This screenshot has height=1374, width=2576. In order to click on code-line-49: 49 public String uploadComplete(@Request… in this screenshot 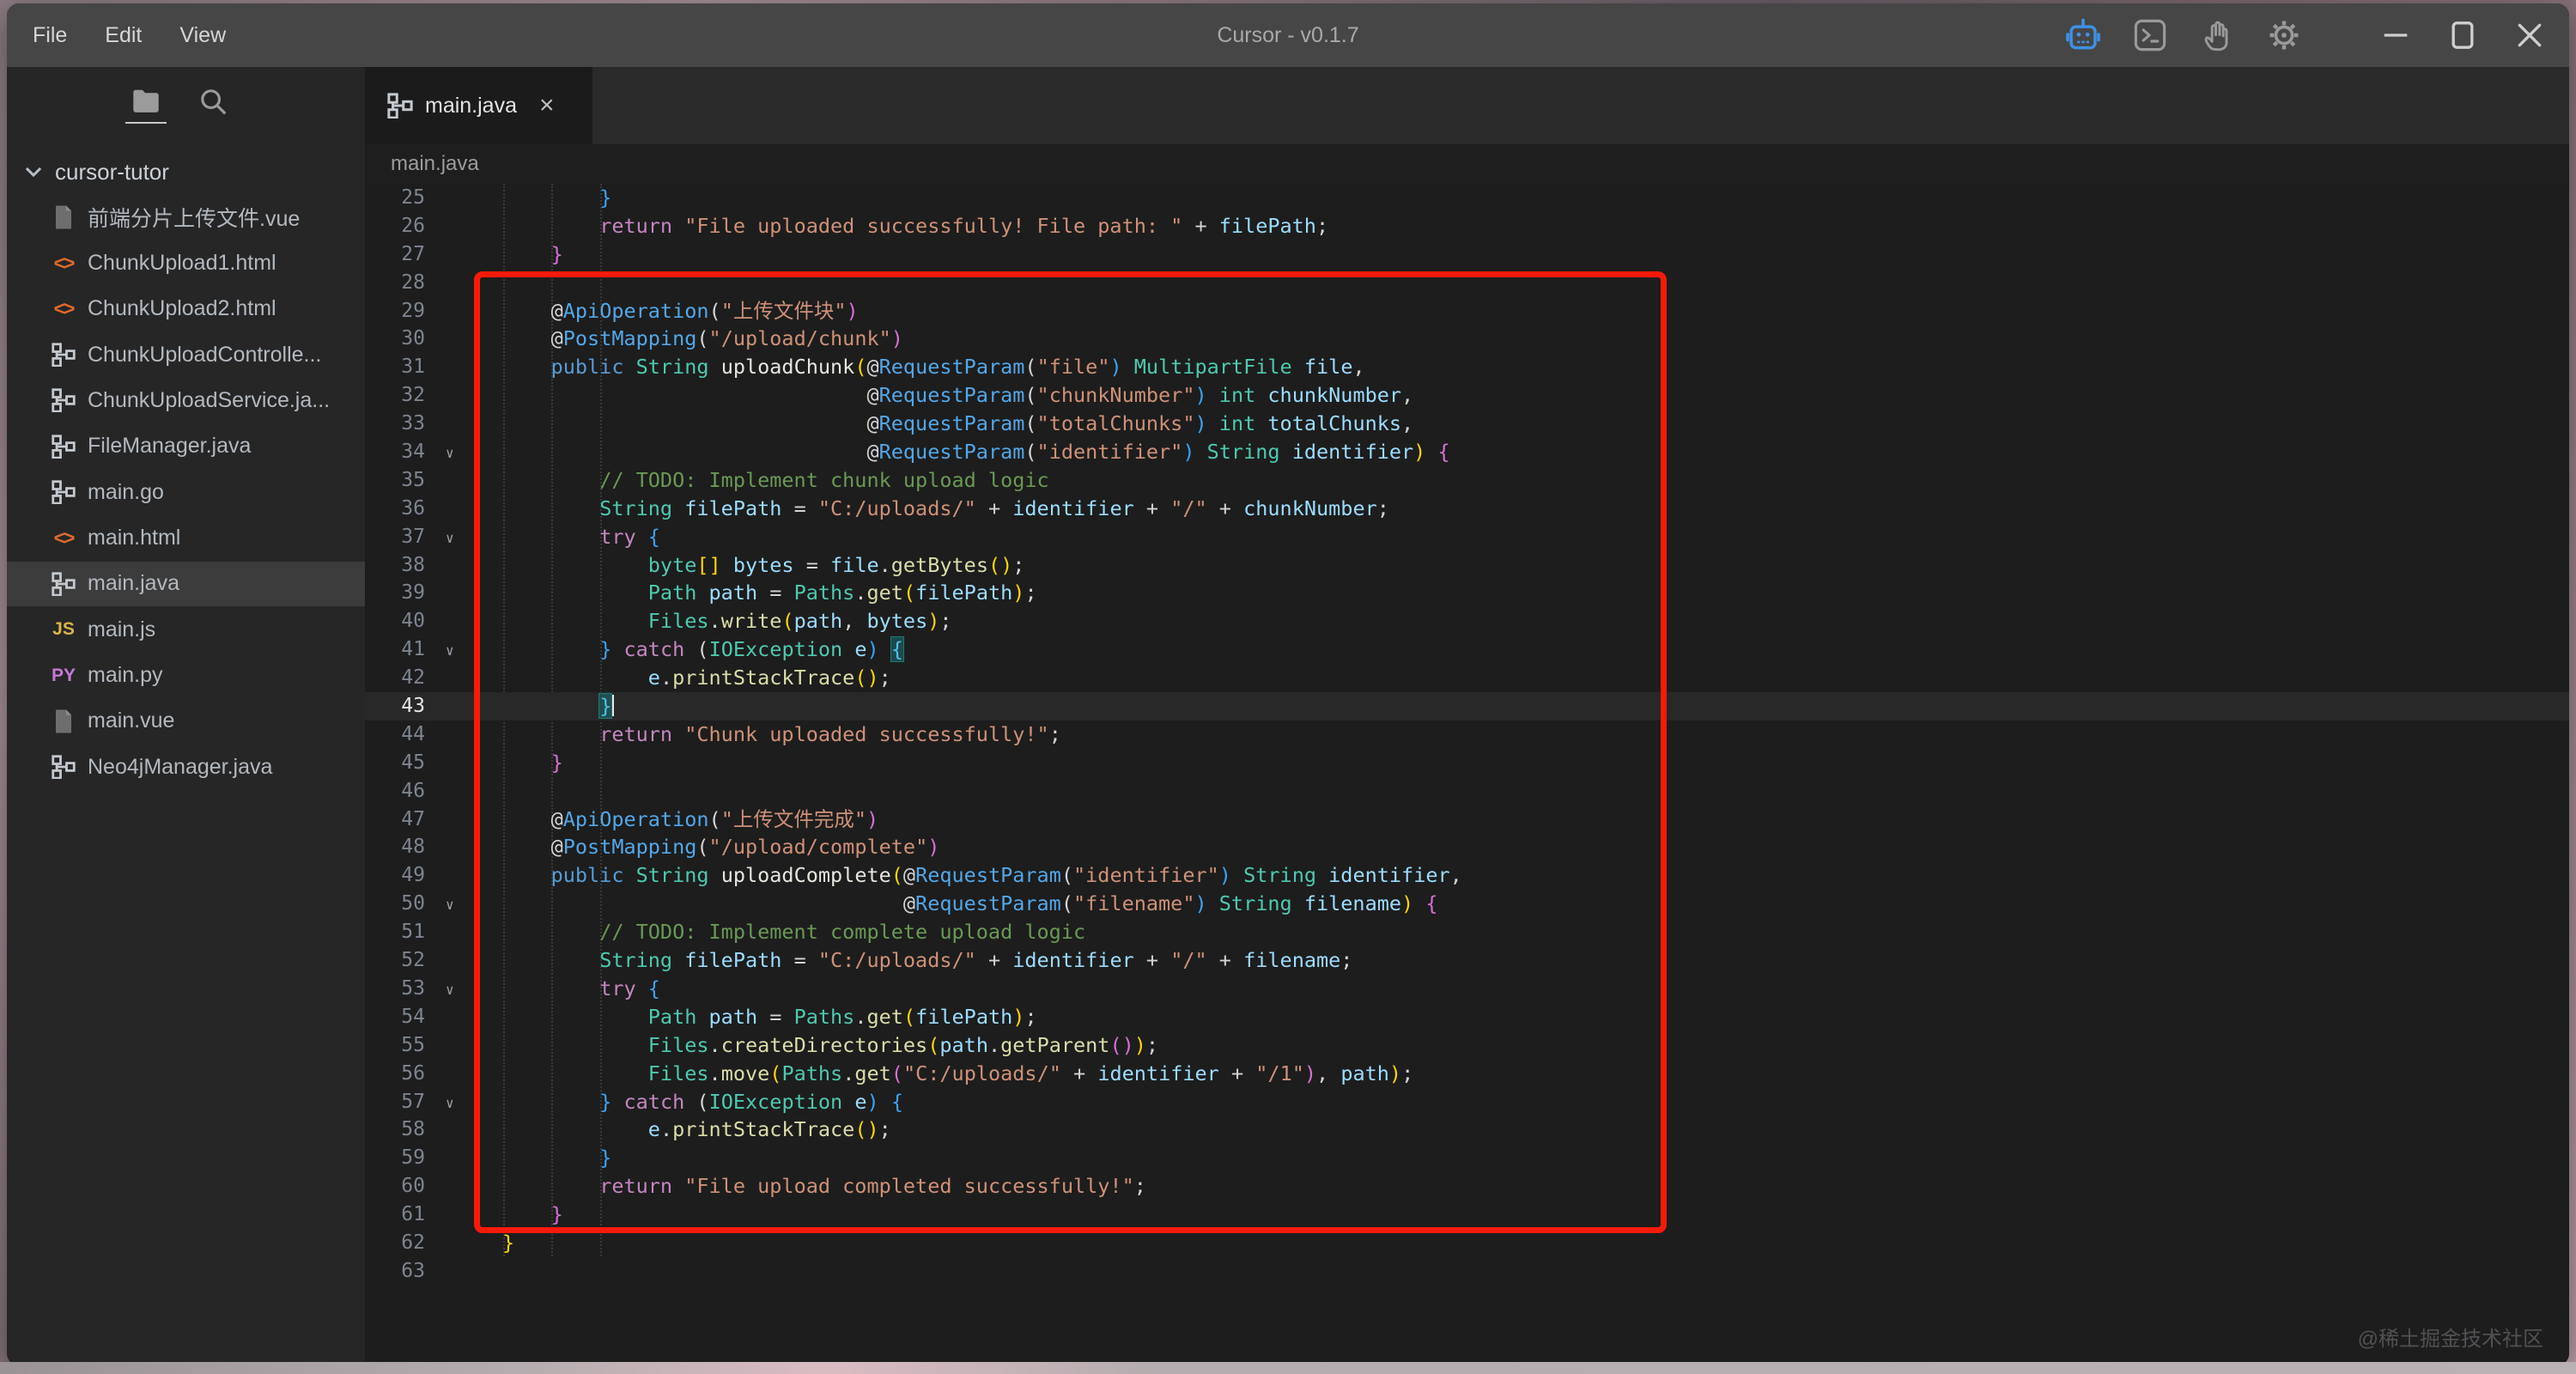, I will do `click(1467, 875)`.